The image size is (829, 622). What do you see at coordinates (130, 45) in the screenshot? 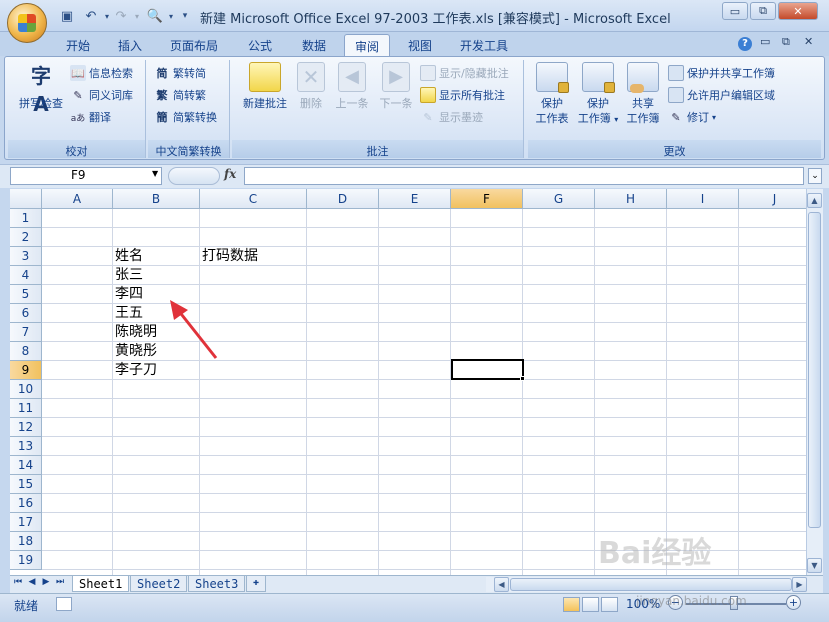
I see `tab-insert: 插入` at bounding box center [130, 45].